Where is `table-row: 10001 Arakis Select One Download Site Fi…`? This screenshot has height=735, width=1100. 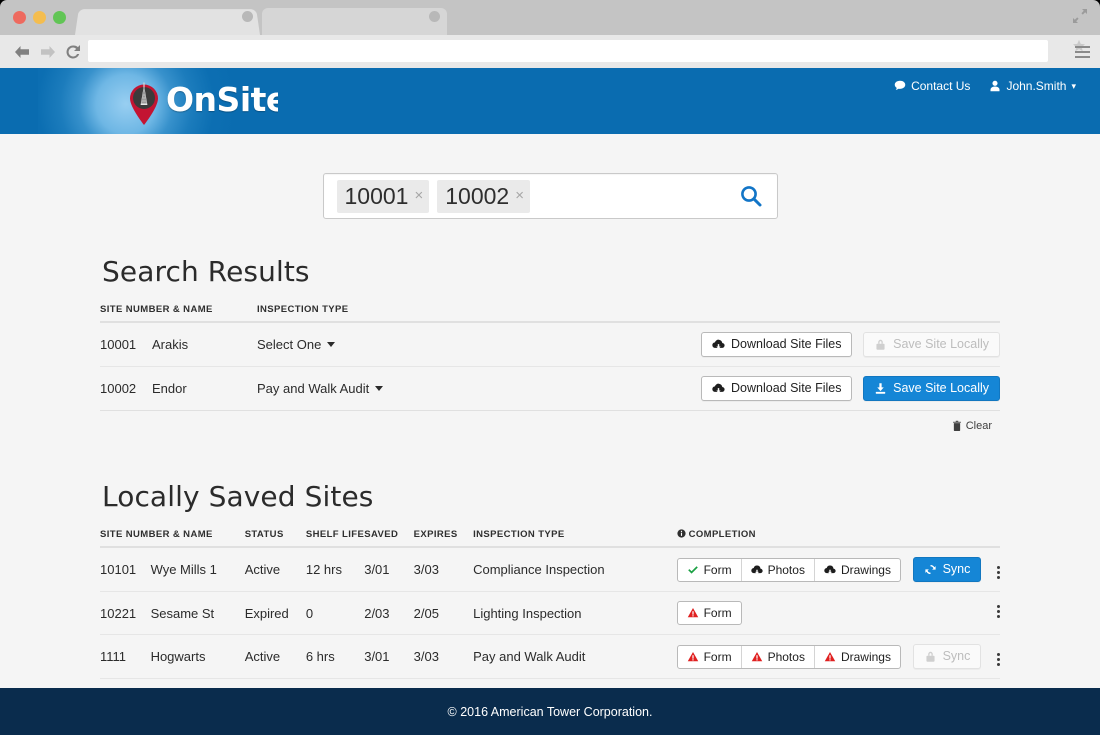 table-row: 10001 Arakis Select One Download Site Fi… is located at coordinates (550, 344).